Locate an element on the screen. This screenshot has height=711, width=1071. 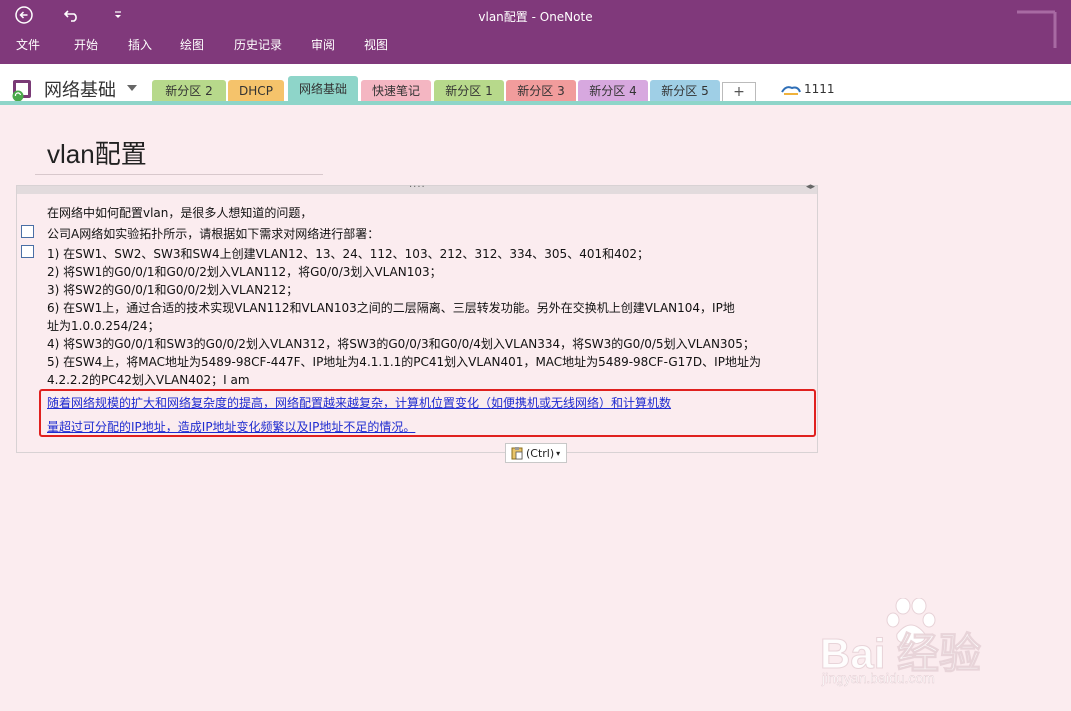
window-title: vlan配置 - OneNote is located at coordinates (535, 17).